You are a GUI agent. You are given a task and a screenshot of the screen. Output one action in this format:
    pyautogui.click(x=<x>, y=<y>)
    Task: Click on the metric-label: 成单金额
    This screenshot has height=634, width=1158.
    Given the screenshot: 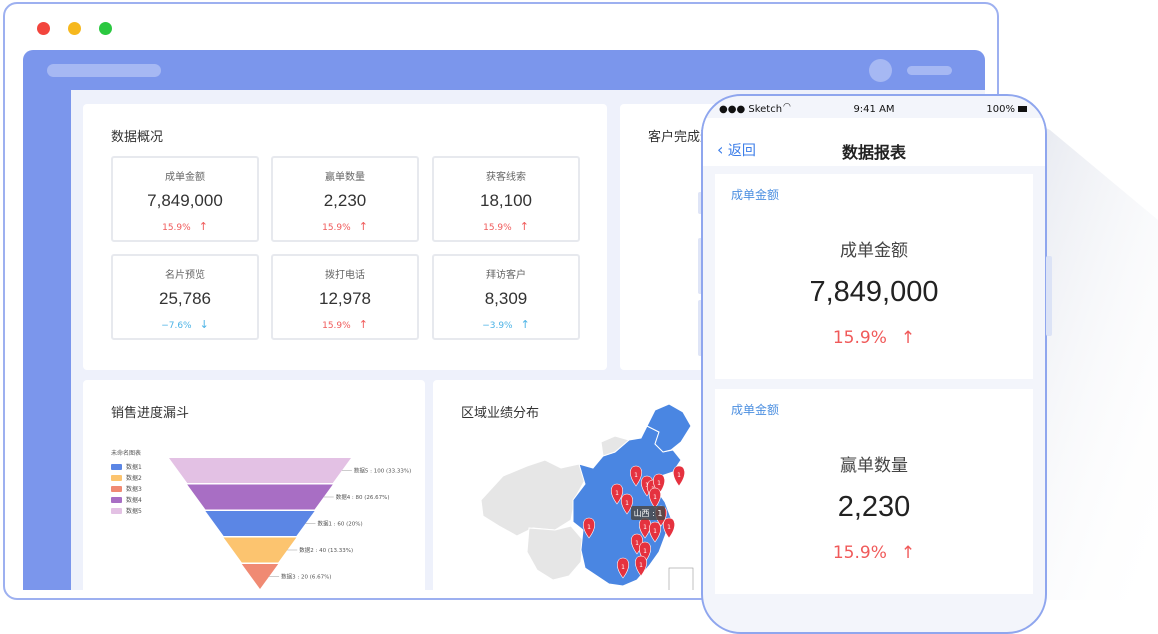 What is the action you would take?
    pyautogui.click(x=874, y=251)
    